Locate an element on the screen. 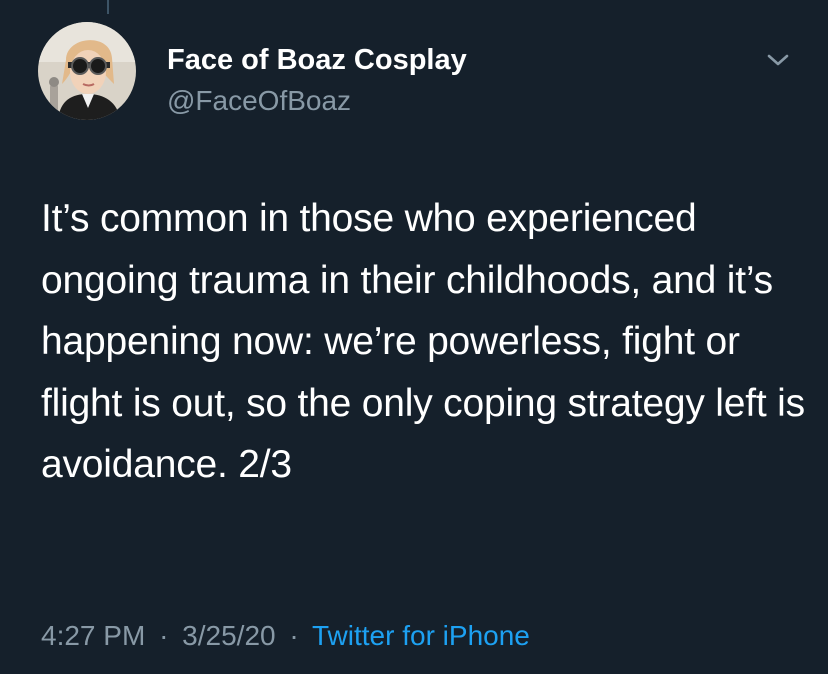  tweet-time: 4:27 PM is located at coordinates (93, 635).